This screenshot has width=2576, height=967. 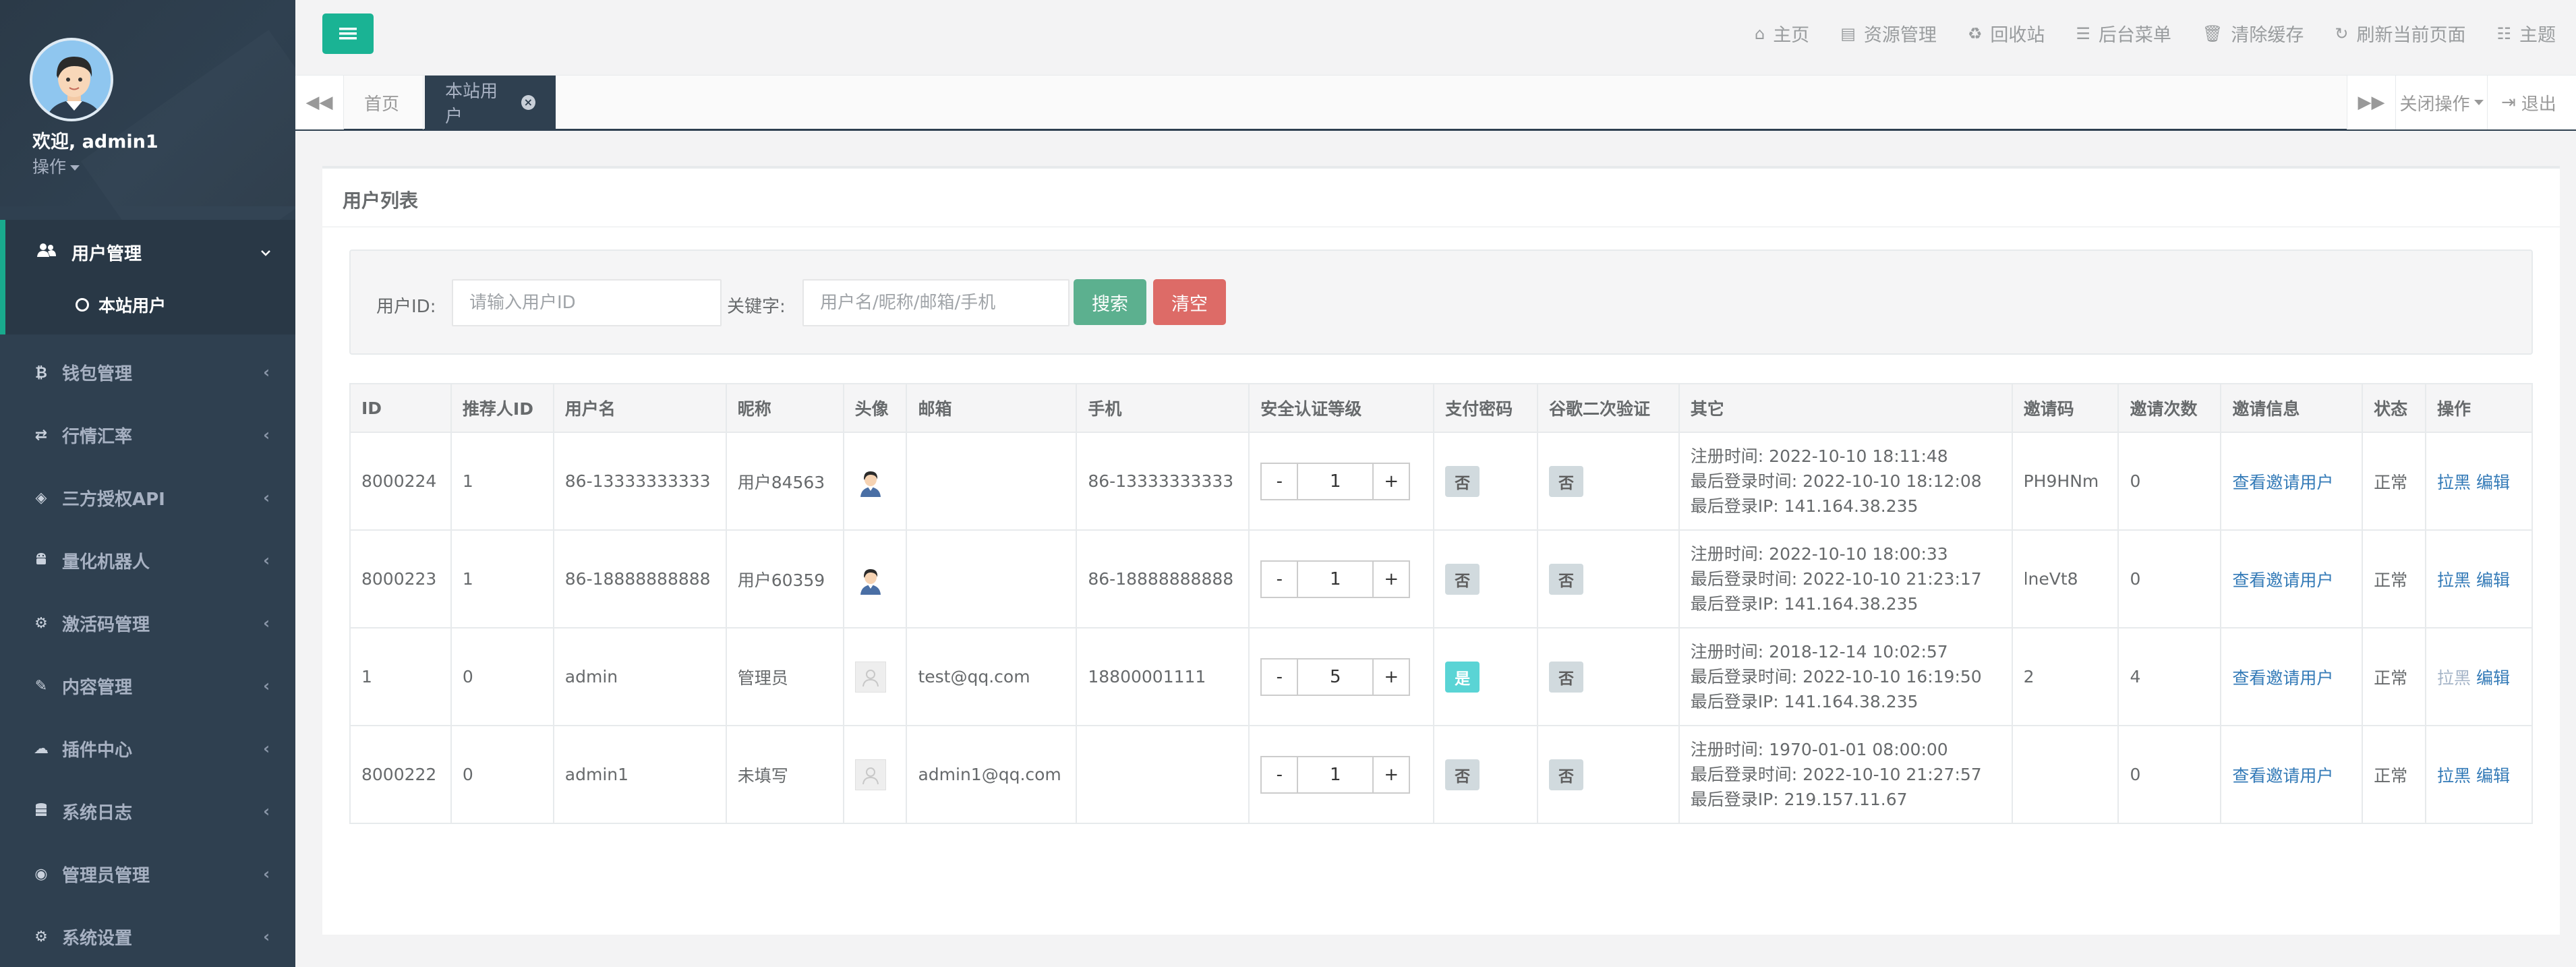 What do you see at coordinates (992, 408) in the screenshot?
I see `column-header: 邮箱` at bounding box center [992, 408].